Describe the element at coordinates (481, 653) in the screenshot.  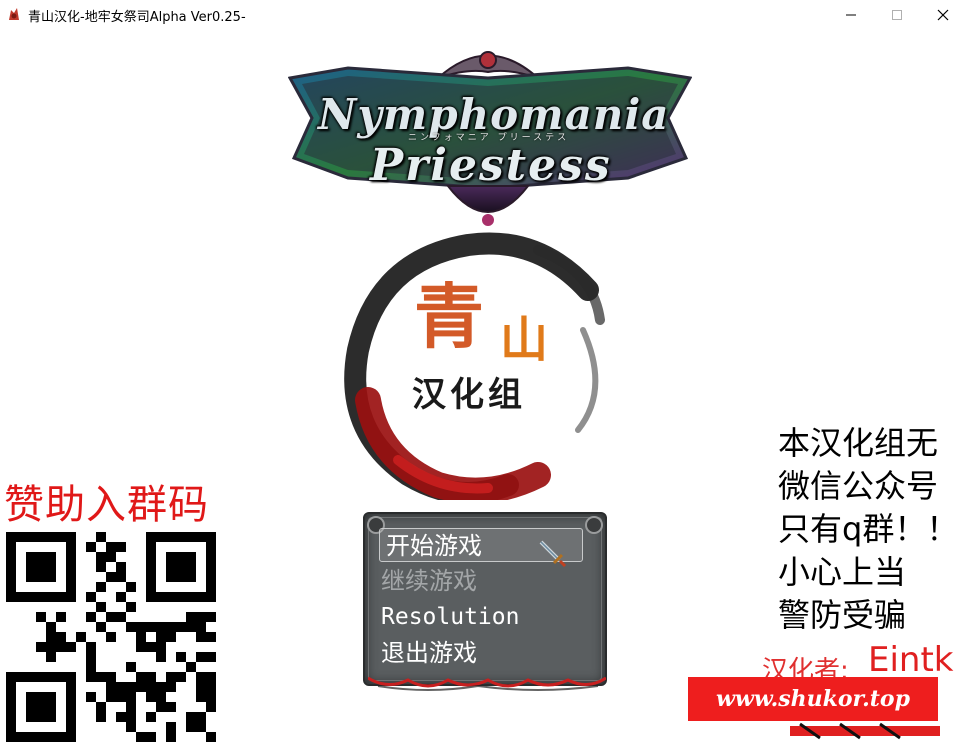
I see `menu-item-exit: 退出游戏` at that location.